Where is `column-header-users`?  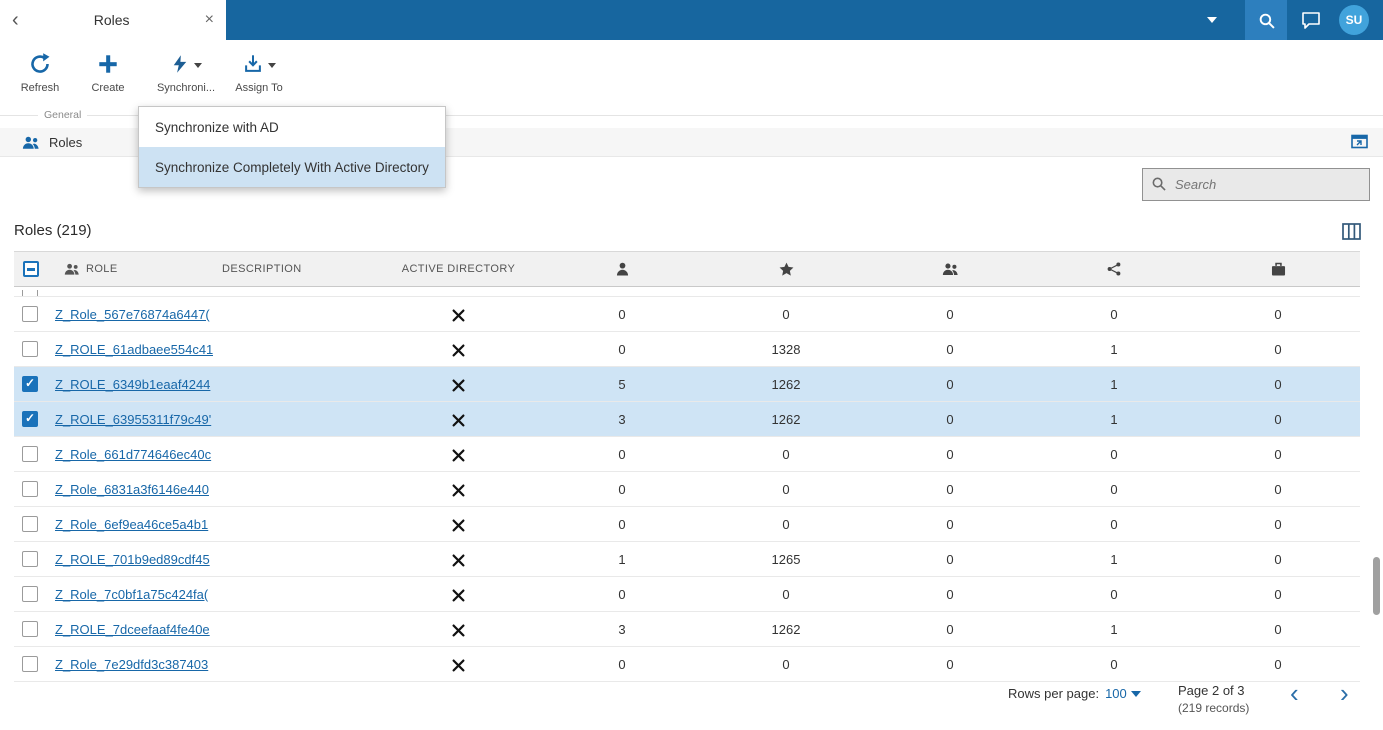 column-header-users is located at coordinates (622, 269).